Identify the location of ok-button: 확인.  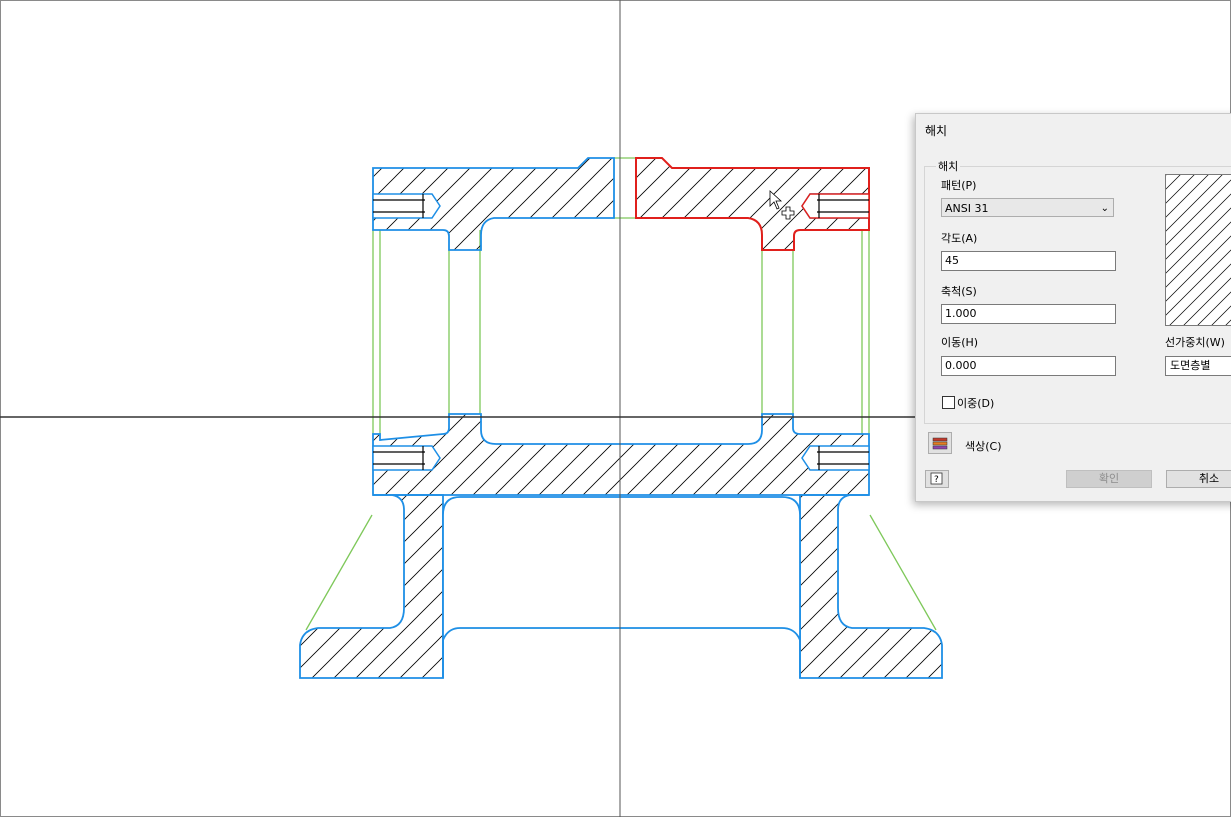
(1109, 479).